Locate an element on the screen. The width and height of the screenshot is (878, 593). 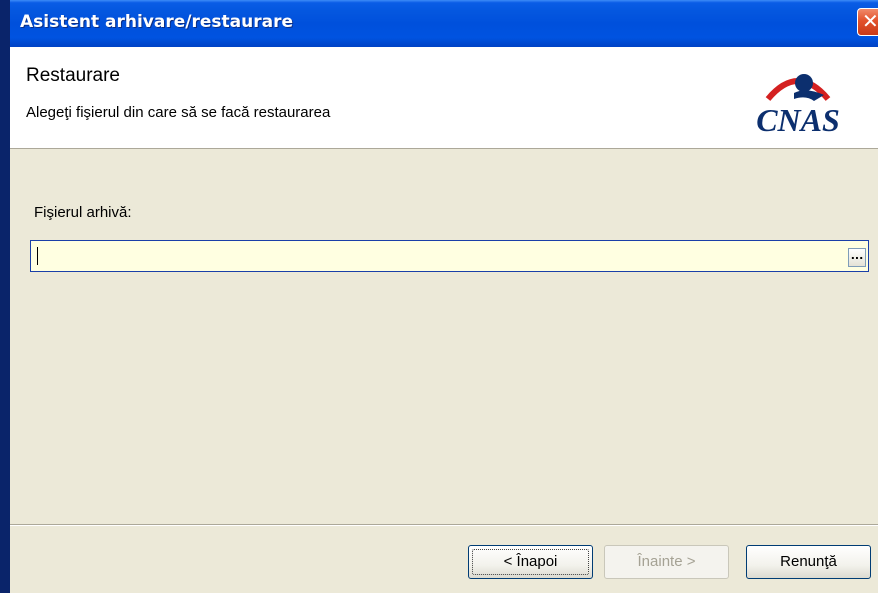
footer-divider is located at coordinates (444, 525).